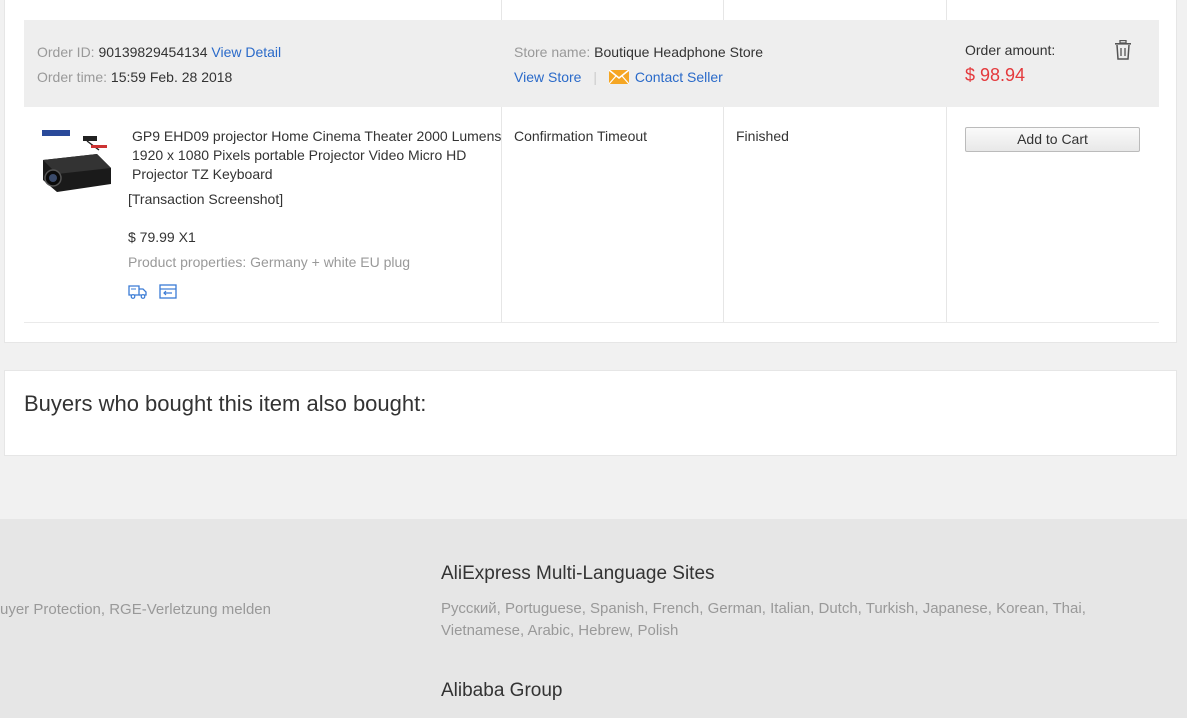 The image size is (1187, 718). What do you see at coordinates (162, 237) in the screenshot?
I see `price-quantity: $ 79.99 X1` at bounding box center [162, 237].